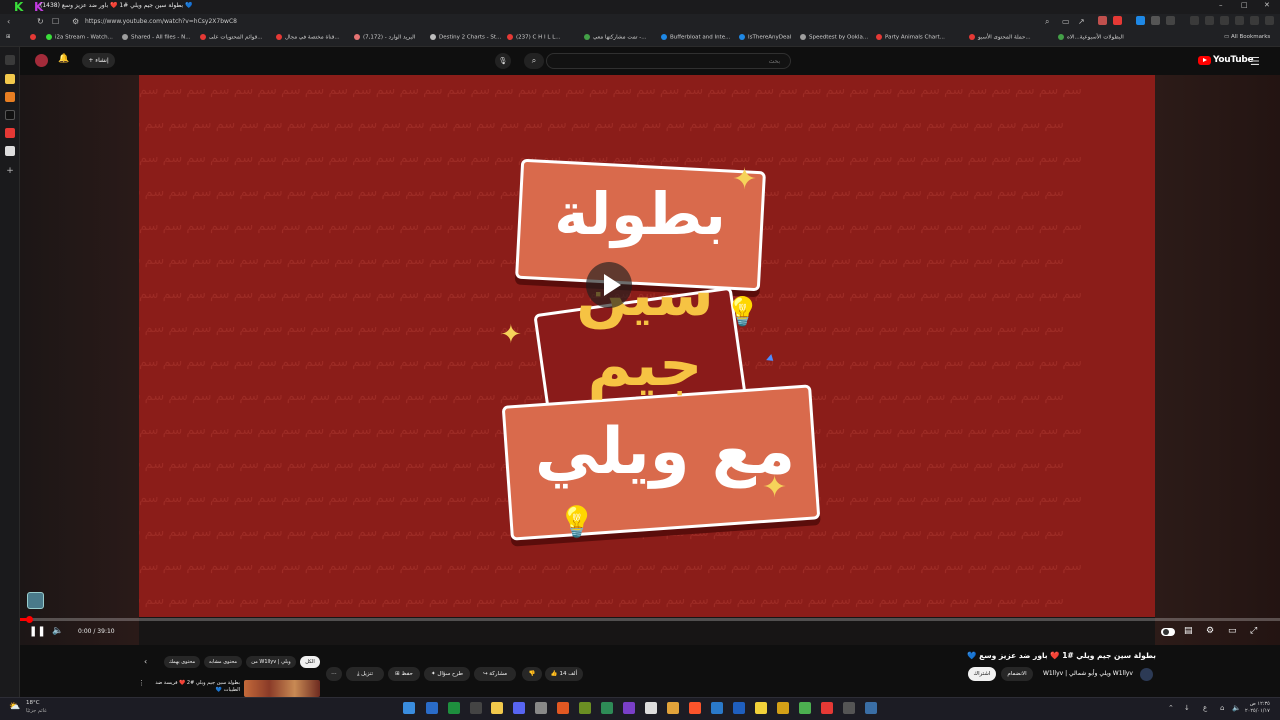  Describe the element at coordinates (1267, 5) in the screenshot. I see `close-icon: ✕` at that location.